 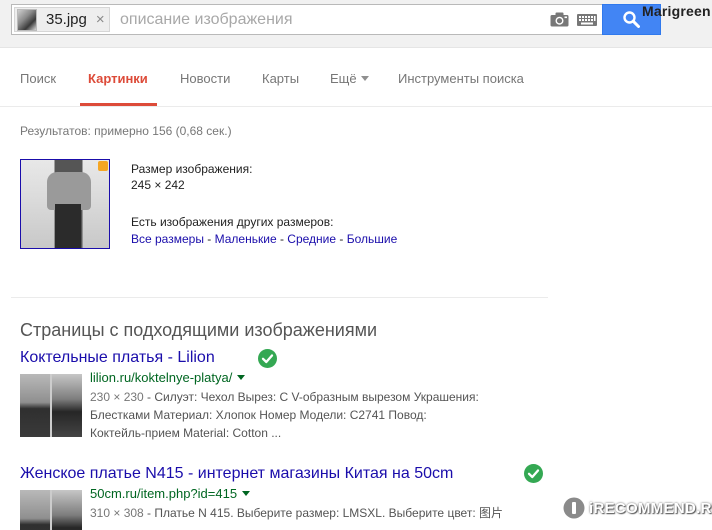 I want to click on irecommend-logo-icon, so click(x=574, y=508).